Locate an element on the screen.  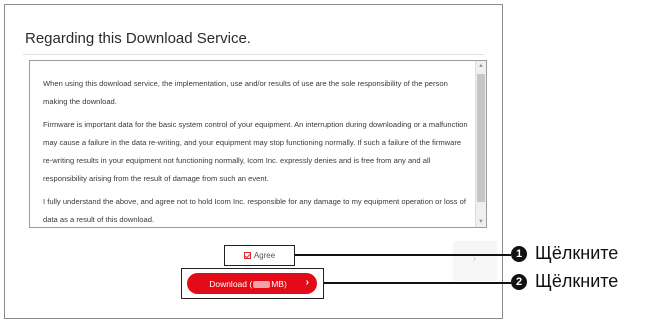
chevron-right-icon: › is located at coordinates (307, 282).